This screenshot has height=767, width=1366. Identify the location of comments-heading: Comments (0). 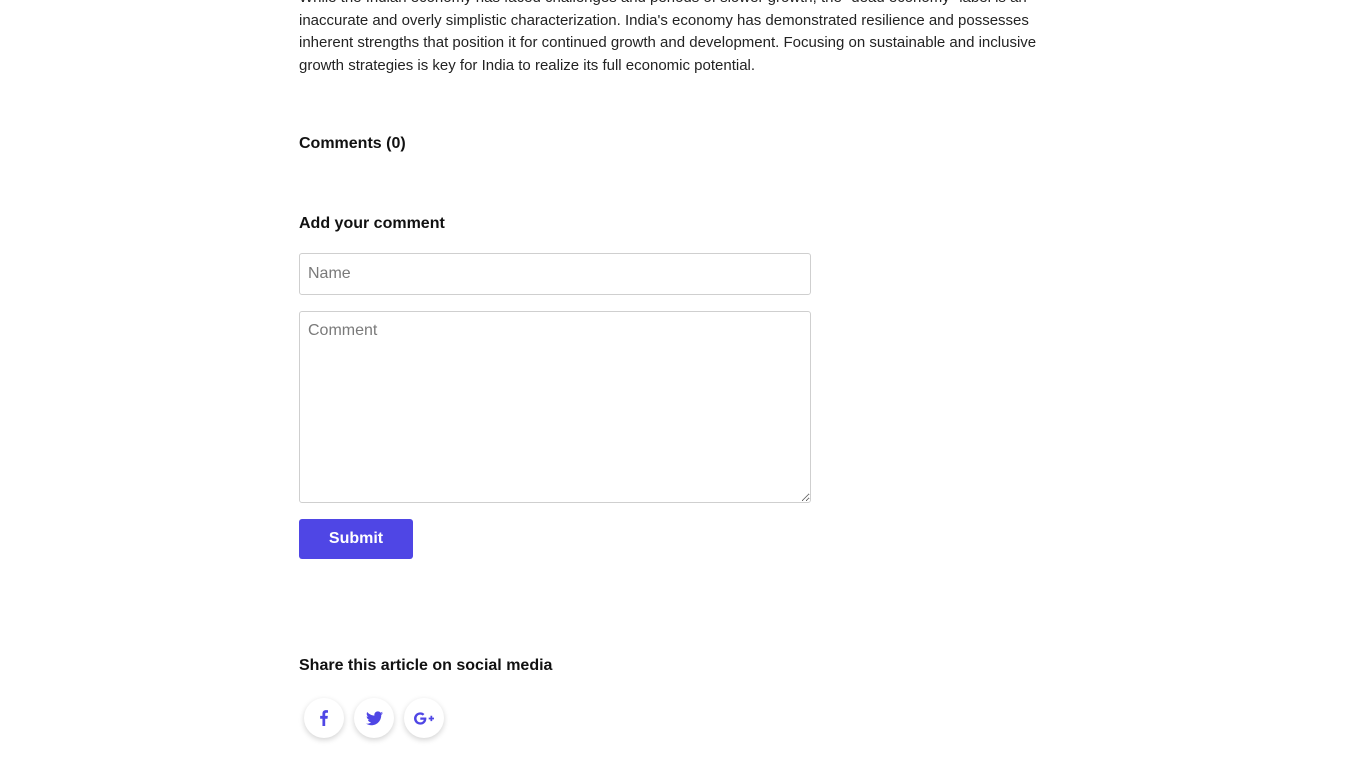
(352, 143).